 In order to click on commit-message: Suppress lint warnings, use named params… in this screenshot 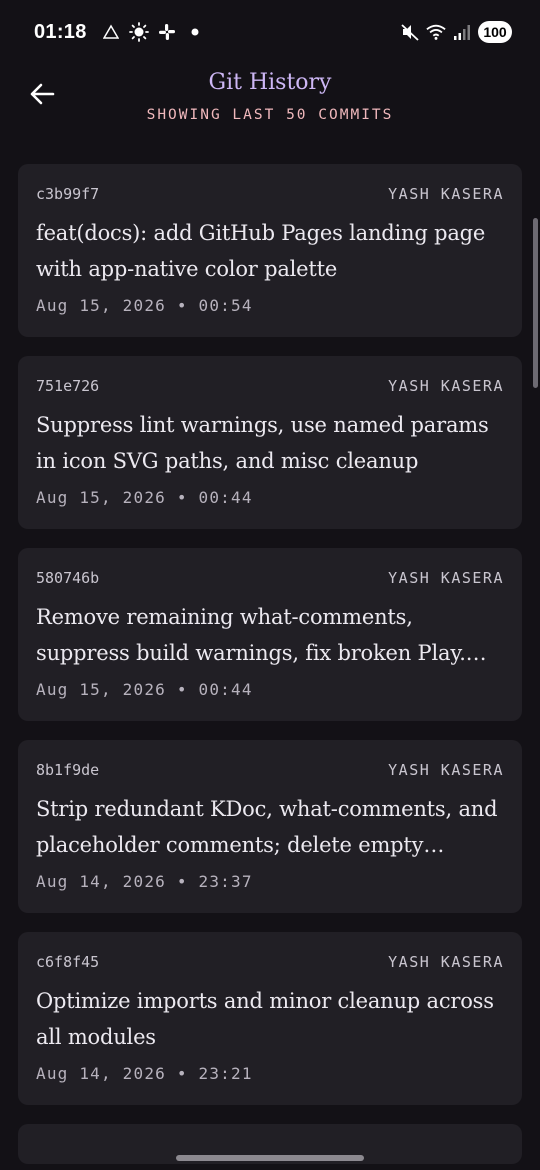, I will do `click(262, 443)`.